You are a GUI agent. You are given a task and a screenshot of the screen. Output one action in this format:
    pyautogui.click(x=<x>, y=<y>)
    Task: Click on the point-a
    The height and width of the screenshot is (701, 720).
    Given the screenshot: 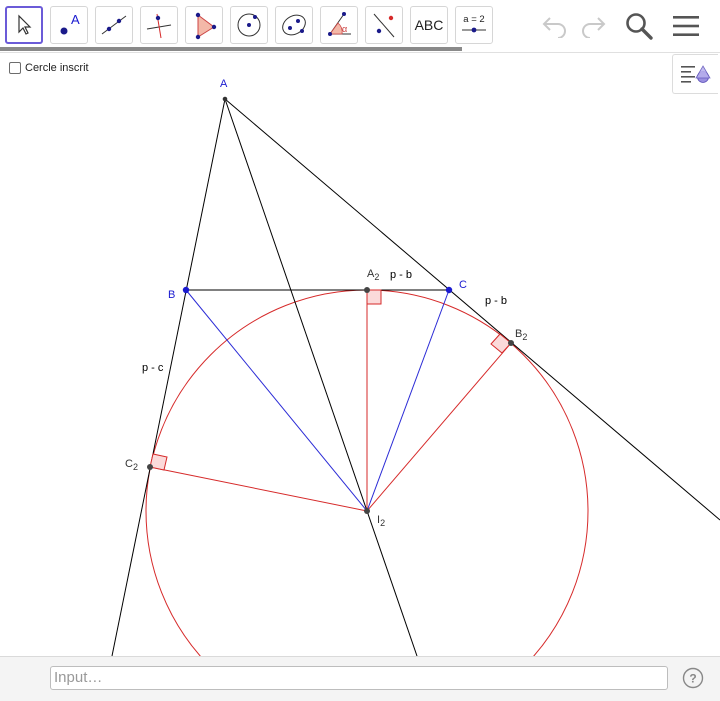 What is the action you would take?
    pyautogui.click(x=225, y=99)
    